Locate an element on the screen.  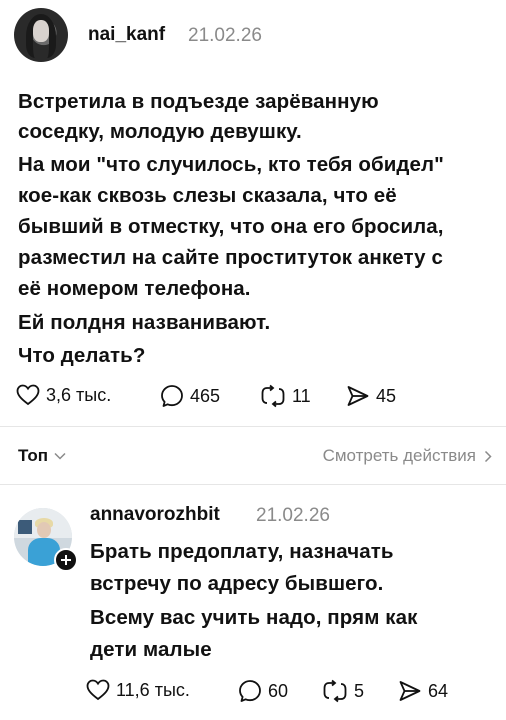
comment-button: 465 is located at coordinates (190, 396).